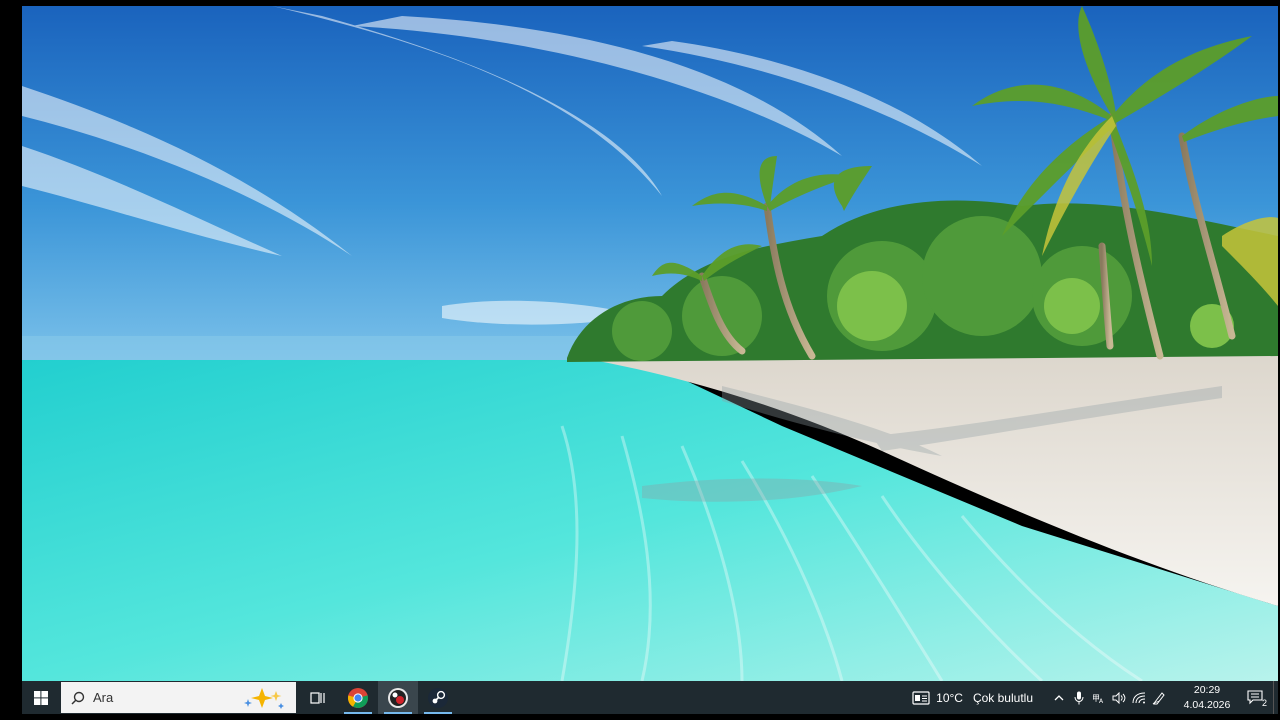 Image resolution: width=1280 pixels, height=720 pixels. I want to click on show-desktop-button, so click(1275, 697).